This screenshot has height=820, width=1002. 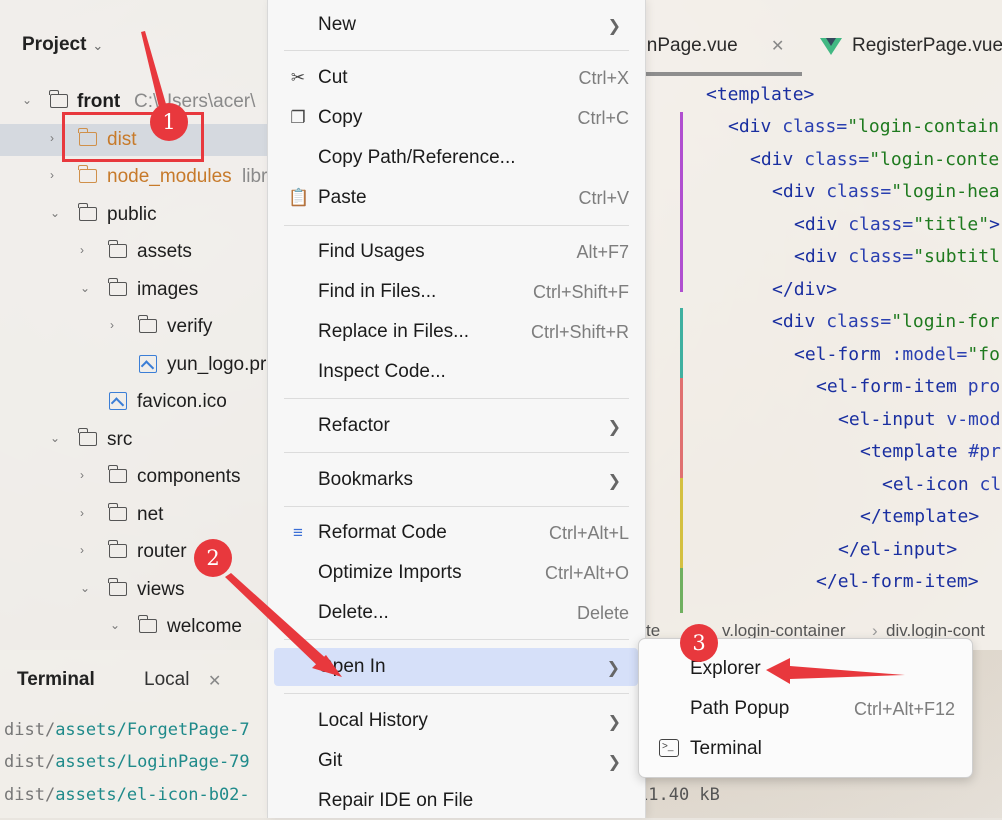 I want to click on step-badge-1: 1, so click(x=169, y=122).